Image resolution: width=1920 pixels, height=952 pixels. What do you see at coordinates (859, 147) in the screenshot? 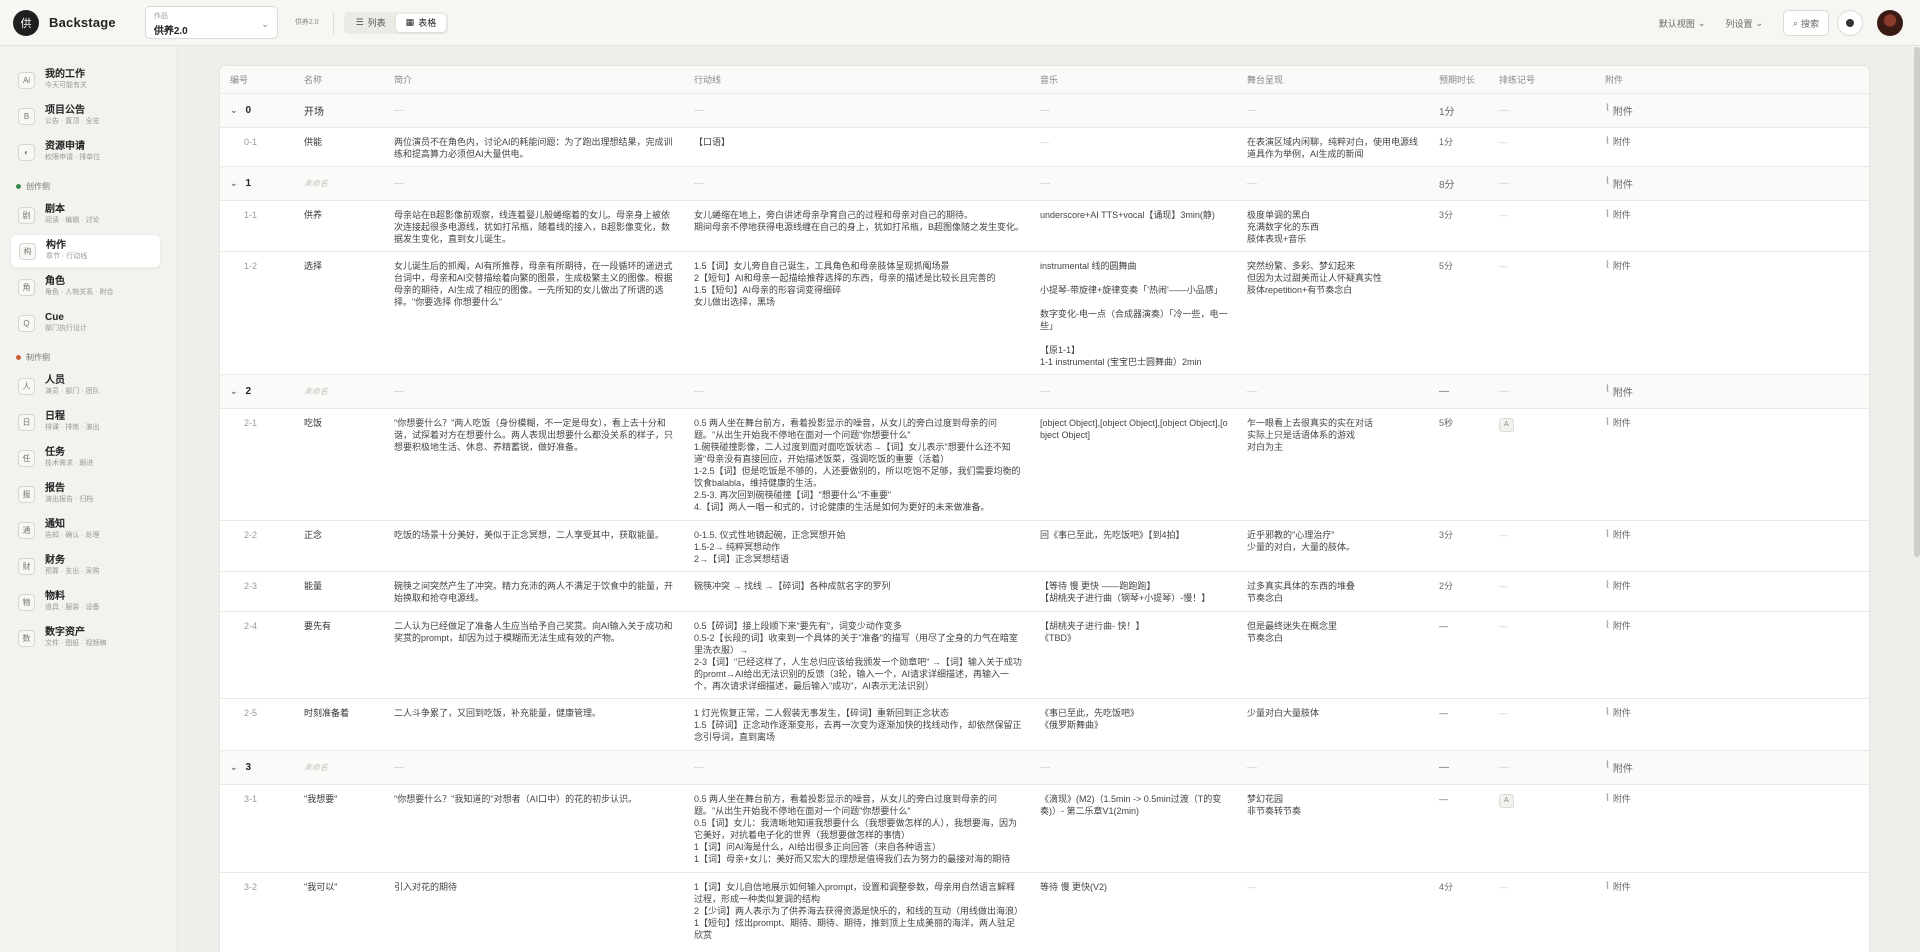
I see `row-action-line: 【口语】` at bounding box center [859, 147].